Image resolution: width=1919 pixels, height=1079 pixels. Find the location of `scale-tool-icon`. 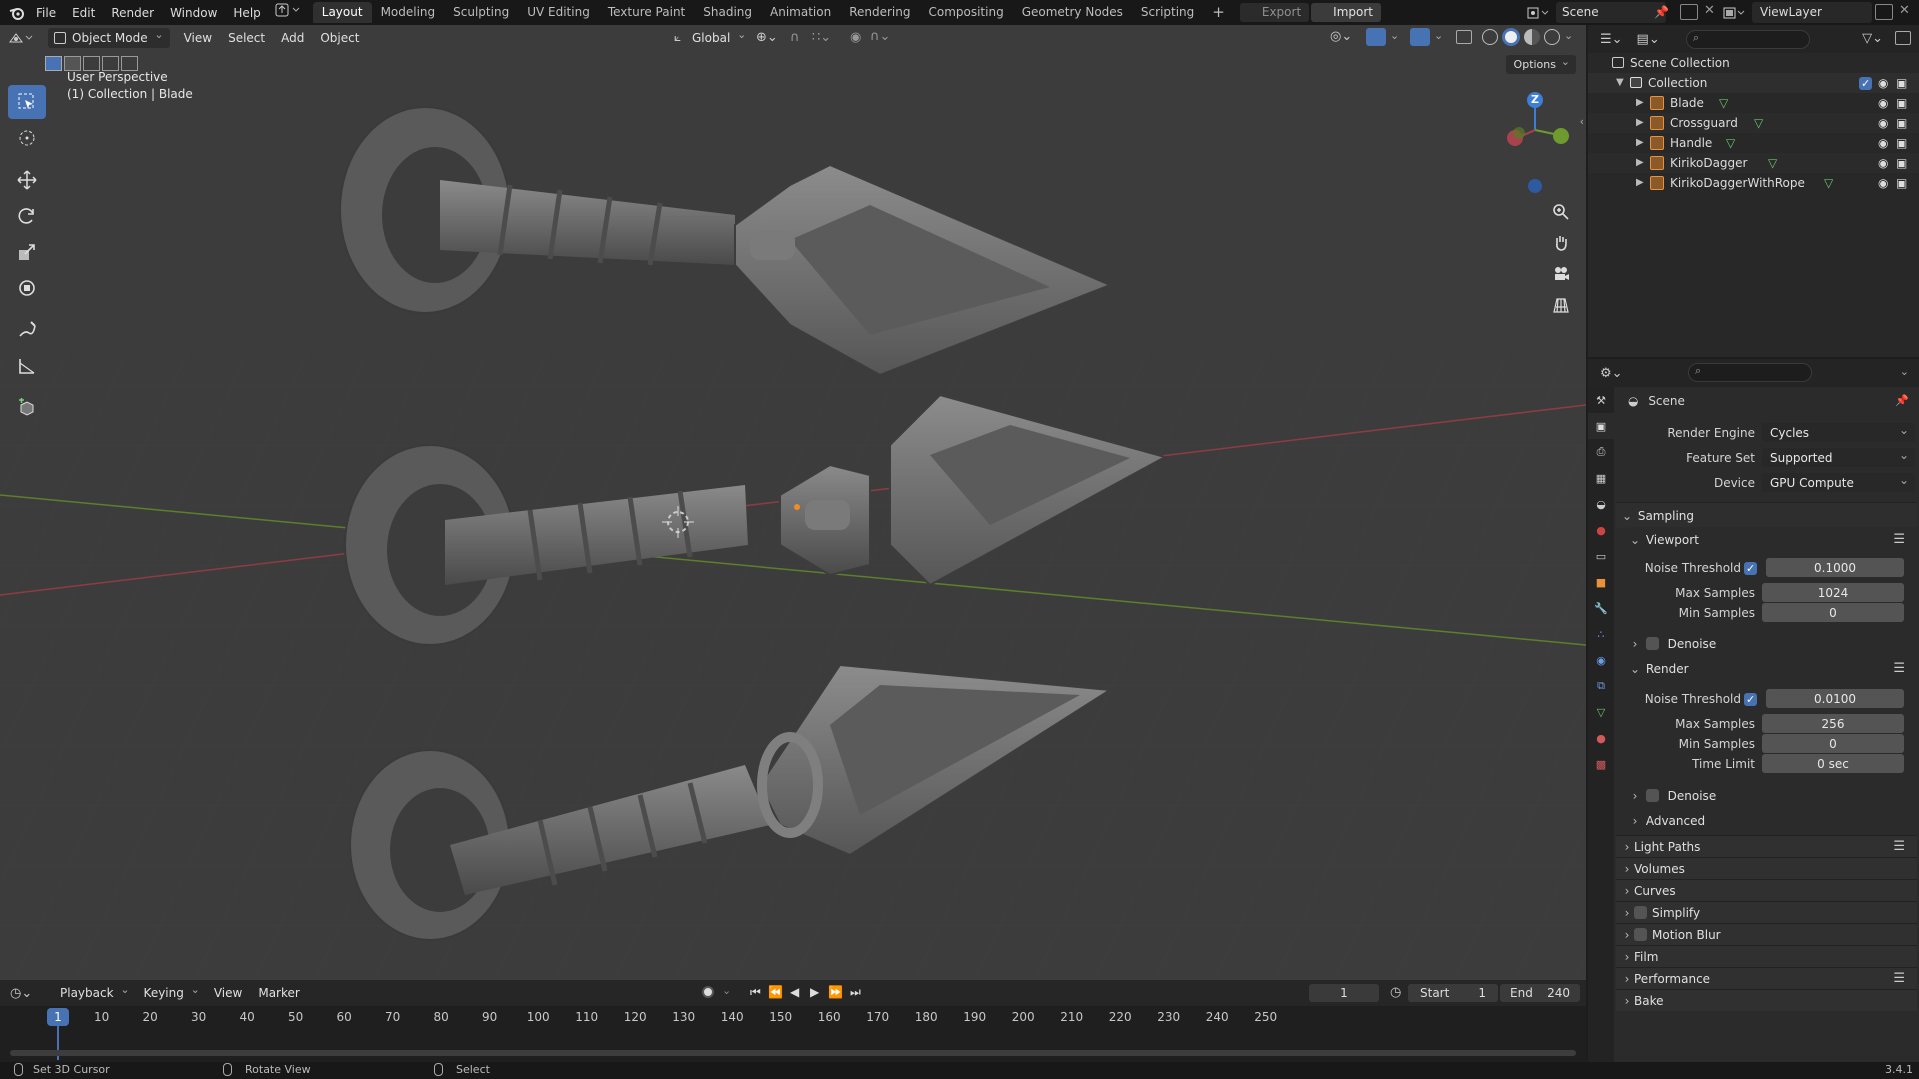

scale-tool-icon is located at coordinates (27, 252).